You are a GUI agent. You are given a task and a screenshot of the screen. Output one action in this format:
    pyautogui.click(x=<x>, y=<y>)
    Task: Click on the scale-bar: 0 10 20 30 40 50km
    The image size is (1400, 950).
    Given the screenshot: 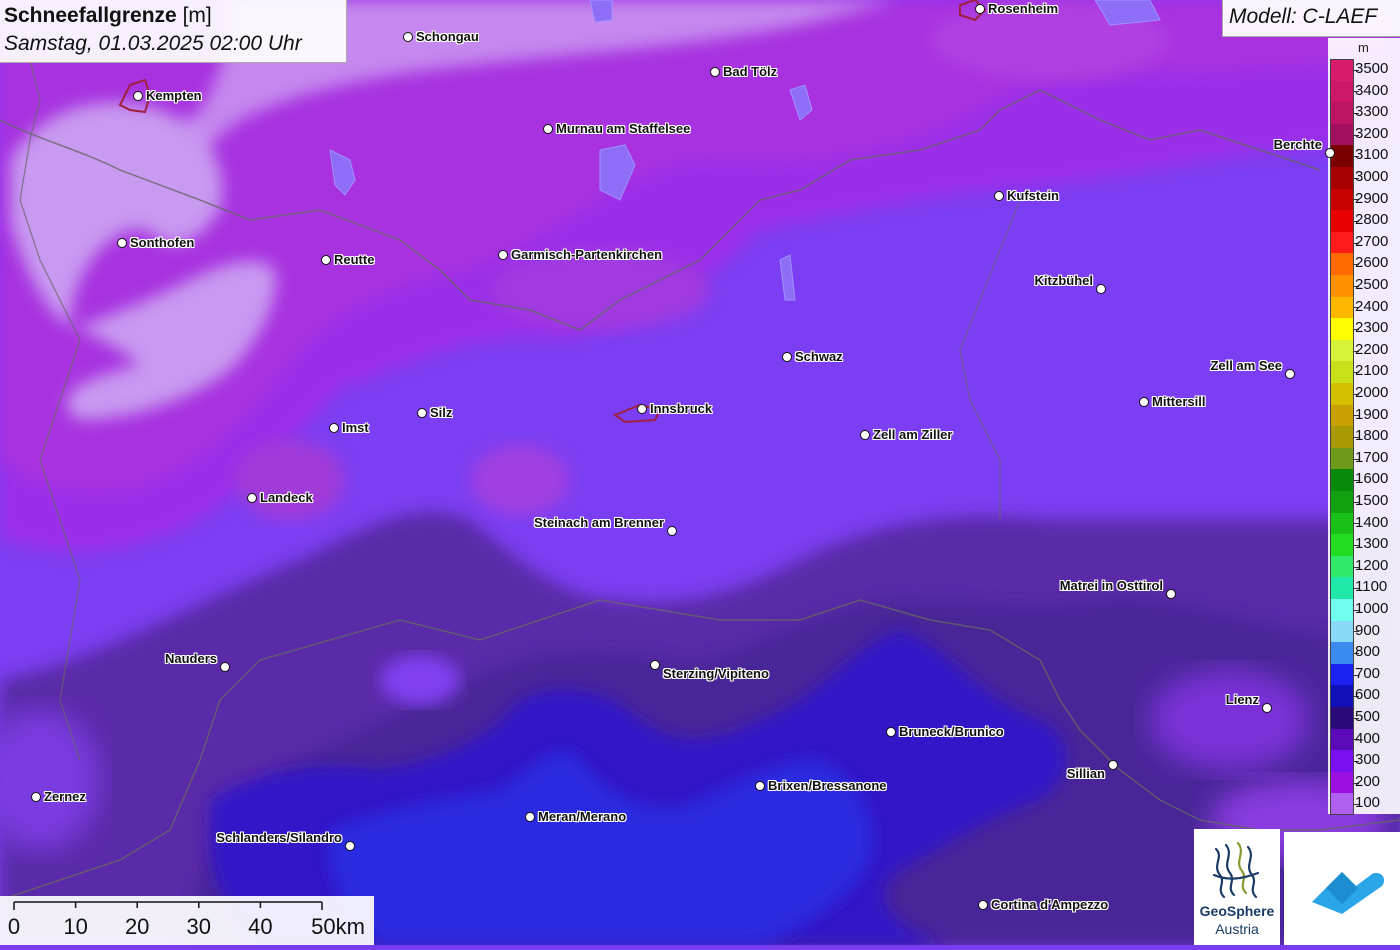 What is the action you would take?
    pyautogui.click(x=187, y=920)
    